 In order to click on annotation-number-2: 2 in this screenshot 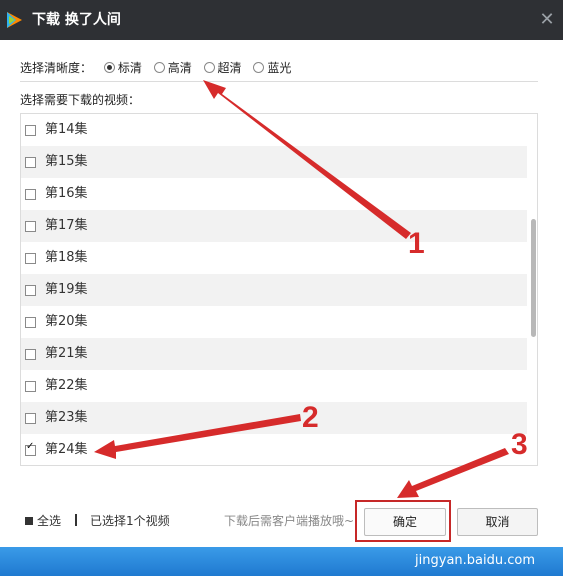, I will do `click(310, 417)`.